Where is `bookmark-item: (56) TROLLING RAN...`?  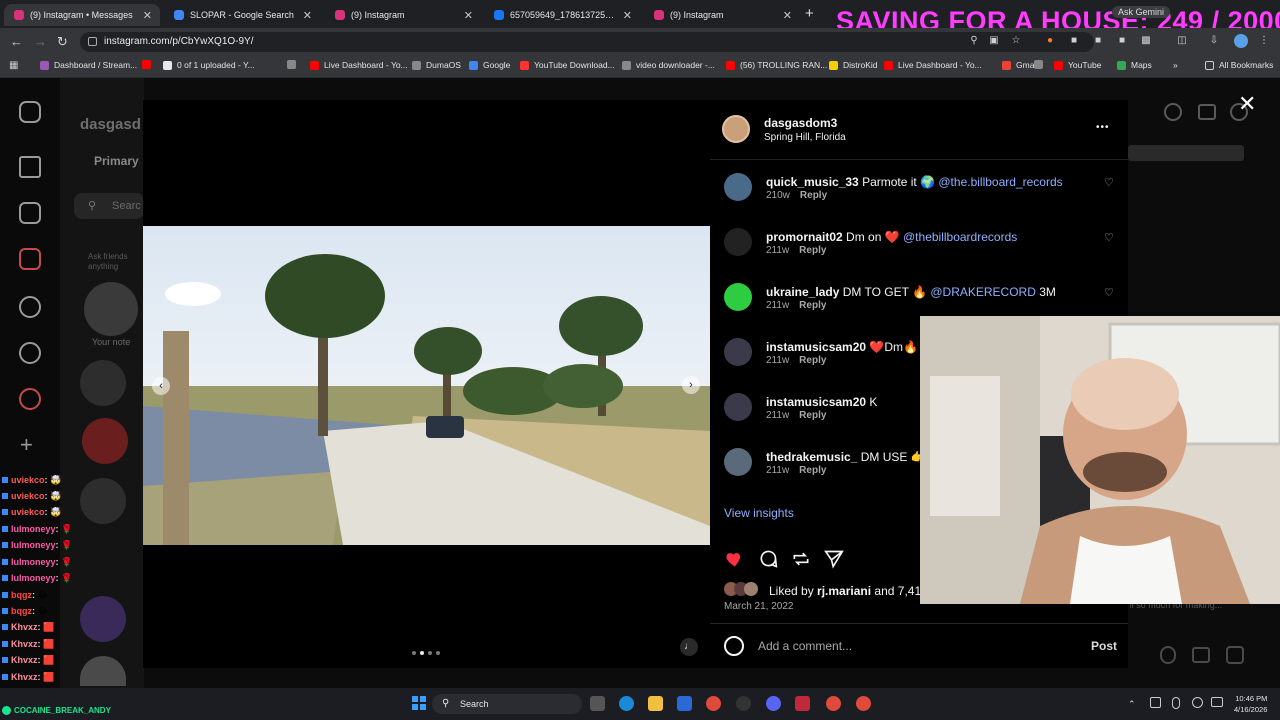
bookmark-item: (56) TROLLING RAN... is located at coordinates (776, 65).